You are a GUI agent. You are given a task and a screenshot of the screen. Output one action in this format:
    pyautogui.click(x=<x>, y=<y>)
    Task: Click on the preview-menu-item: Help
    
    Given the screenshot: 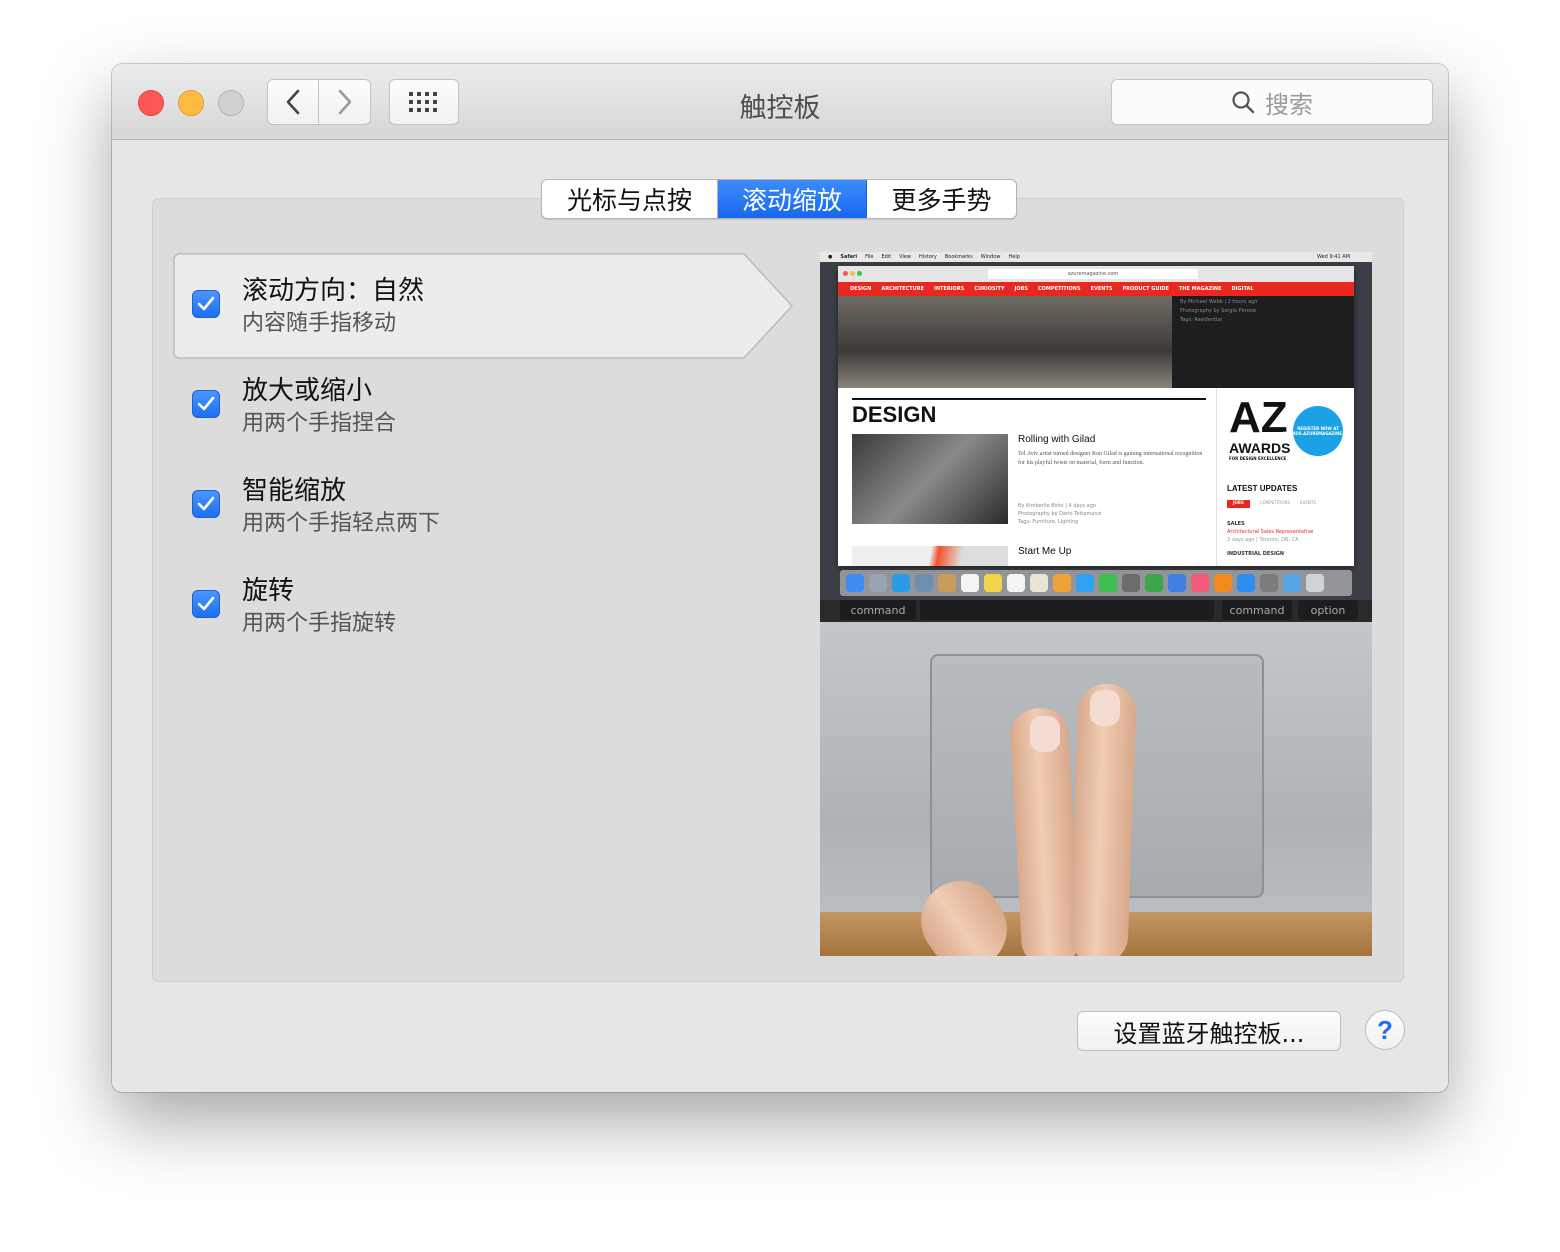 What is the action you would take?
    pyautogui.click(x=1014, y=257)
    